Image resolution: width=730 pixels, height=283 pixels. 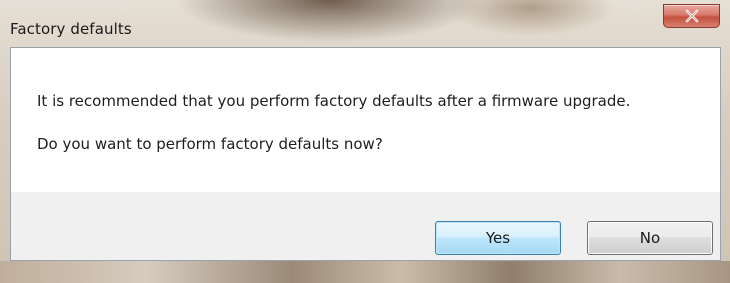 What do you see at coordinates (650, 238) in the screenshot?
I see `no-button: No` at bounding box center [650, 238].